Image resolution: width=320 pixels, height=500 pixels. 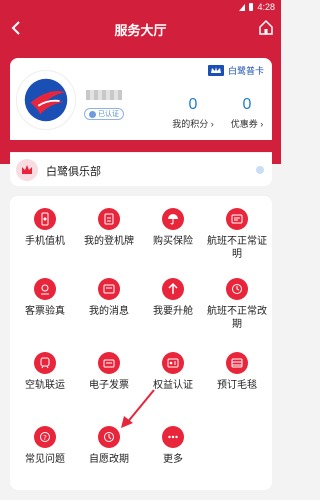 What do you see at coordinates (173, 437) in the screenshot?
I see `more-icon` at bounding box center [173, 437].